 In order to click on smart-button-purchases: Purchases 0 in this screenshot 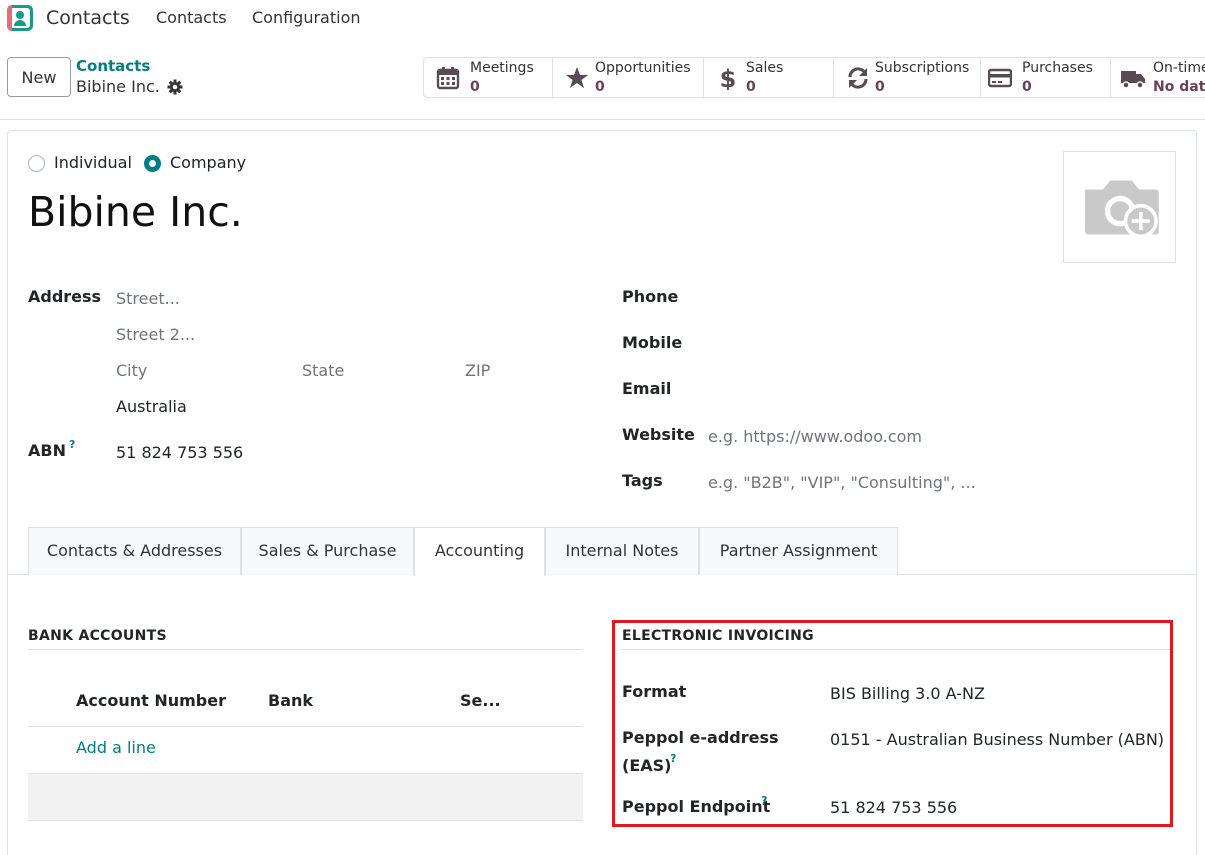, I will do `click(1046, 77)`.